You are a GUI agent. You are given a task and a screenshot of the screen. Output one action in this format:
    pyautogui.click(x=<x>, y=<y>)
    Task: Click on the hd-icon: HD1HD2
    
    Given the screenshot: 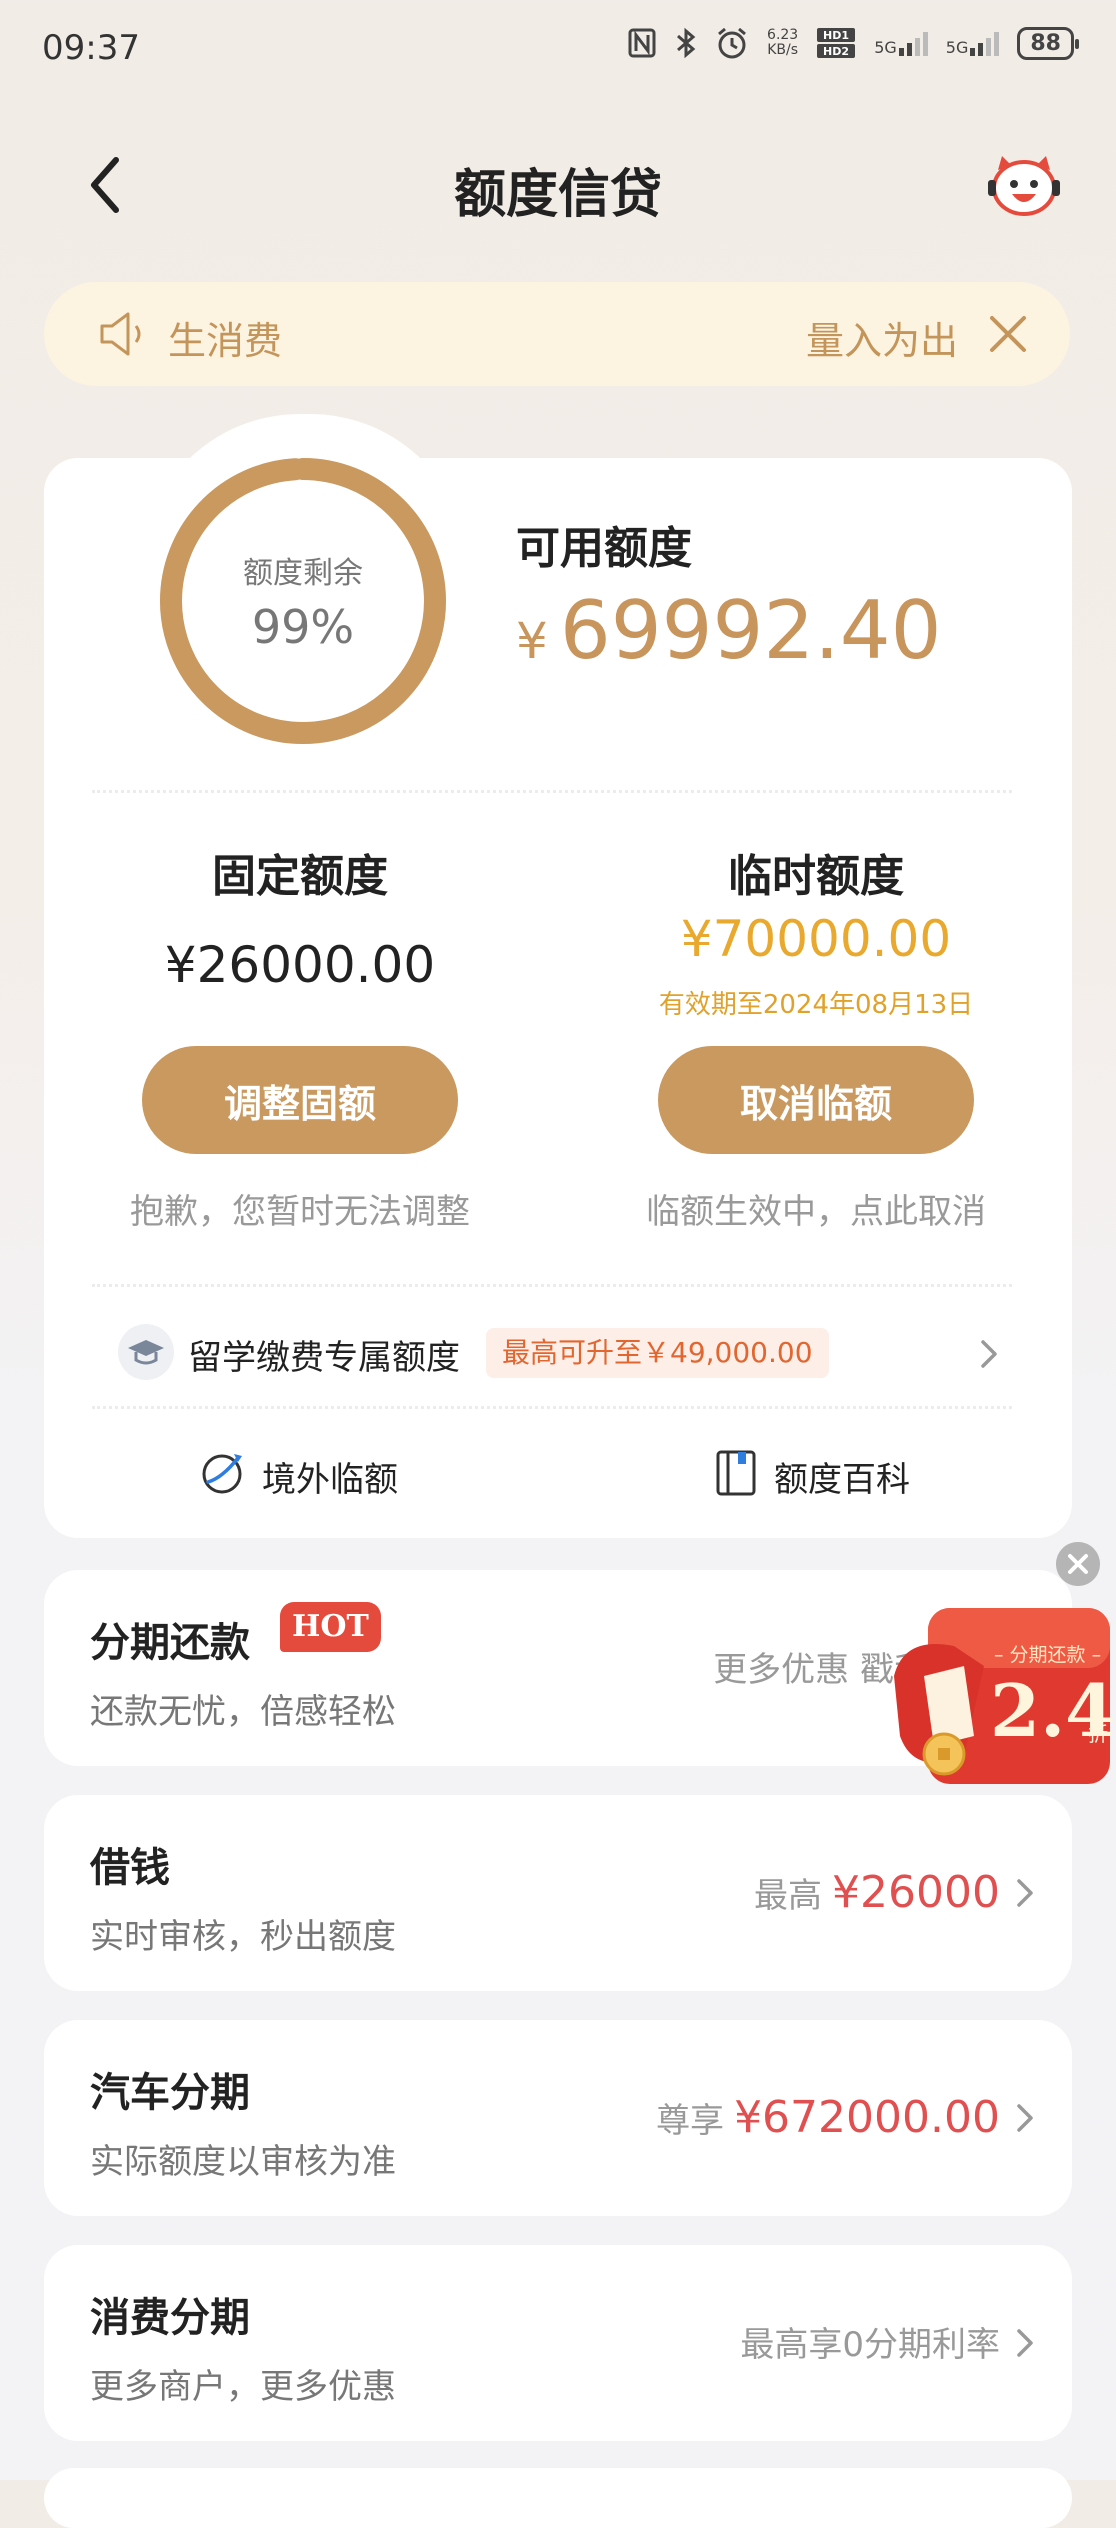 What is the action you would take?
    pyautogui.click(x=836, y=43)
    